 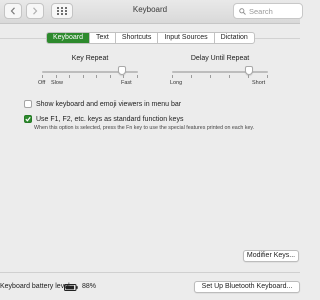 What do you see at coordinates (90, 58) in the screenshot?
I see `key-repeat-title: Key Repeat` at bounding box center [90, 58].